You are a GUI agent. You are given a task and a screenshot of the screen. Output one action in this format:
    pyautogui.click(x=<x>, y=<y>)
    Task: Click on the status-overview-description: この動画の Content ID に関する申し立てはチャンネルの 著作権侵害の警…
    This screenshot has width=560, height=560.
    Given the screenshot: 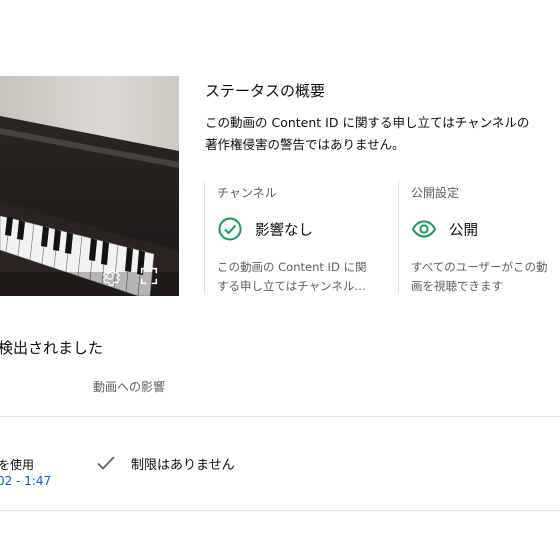 What is the action you would take?
    pyautogui.click(x=382, y=134)
    